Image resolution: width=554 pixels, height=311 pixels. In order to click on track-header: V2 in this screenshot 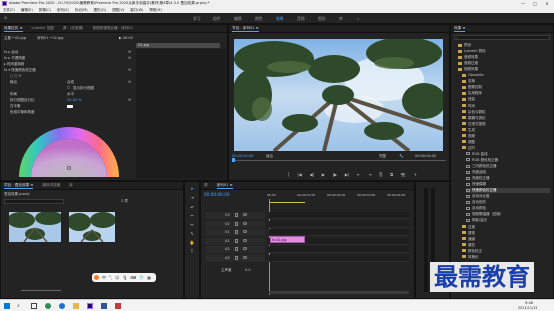, I will do `click(235, 224)`.